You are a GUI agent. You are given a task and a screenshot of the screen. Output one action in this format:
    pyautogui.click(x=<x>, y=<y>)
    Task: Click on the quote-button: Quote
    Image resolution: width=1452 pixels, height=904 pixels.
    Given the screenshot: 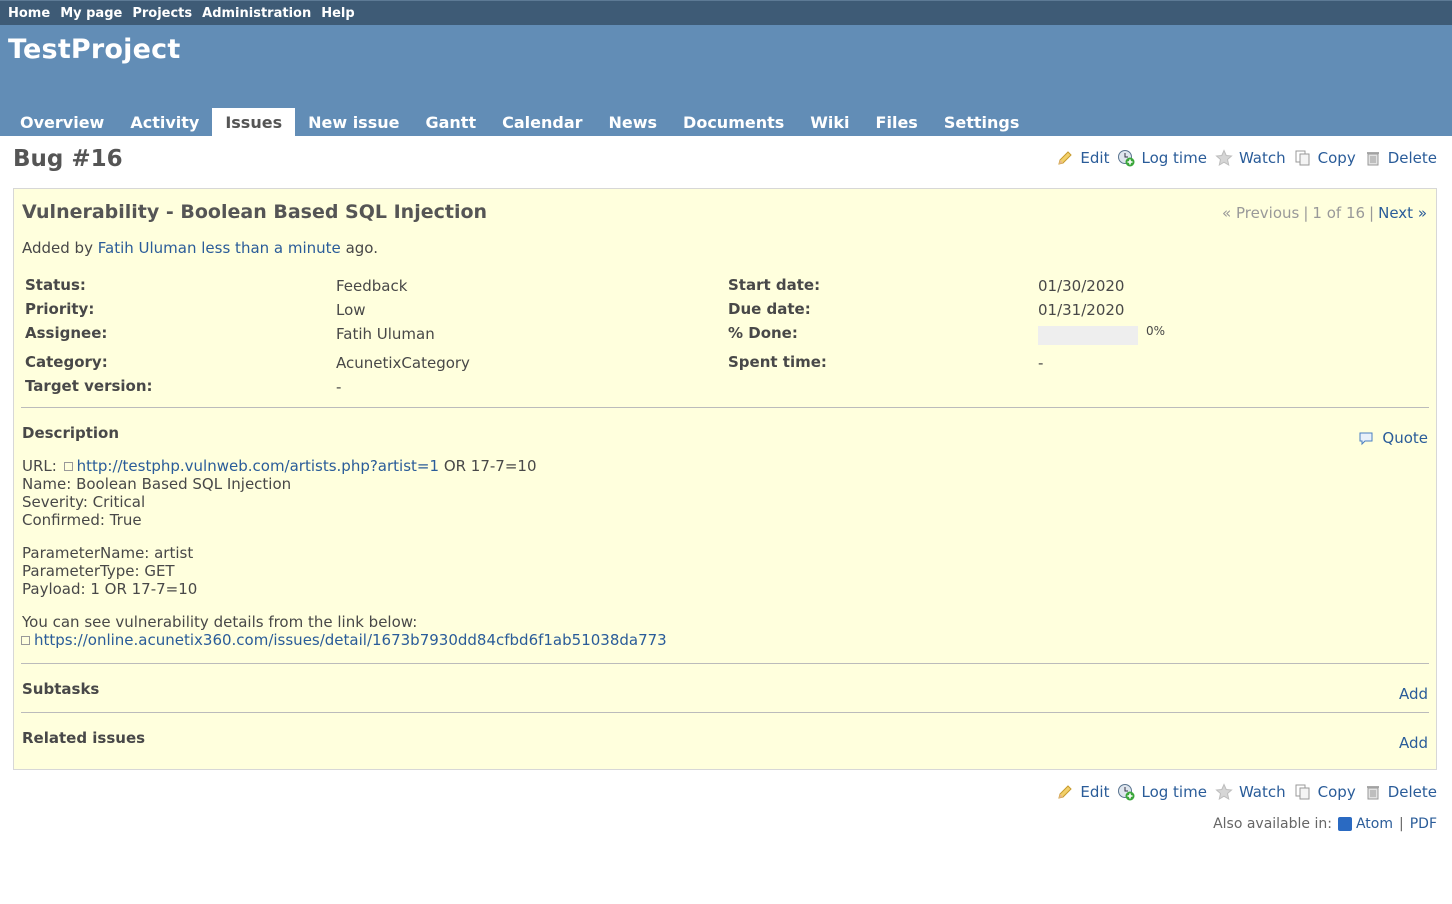 What is the action you would take?
    pyautogui.click(x=1393, y=438)
    